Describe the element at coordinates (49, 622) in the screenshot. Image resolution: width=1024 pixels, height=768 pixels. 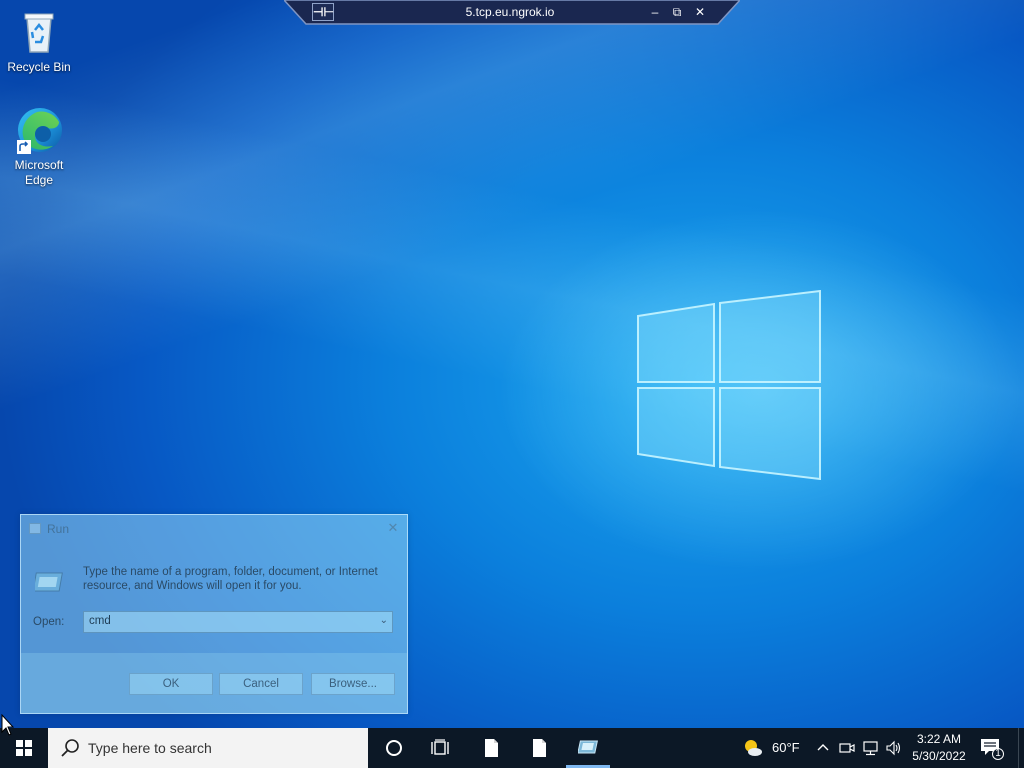
I see `open-label: Open:` at that location.